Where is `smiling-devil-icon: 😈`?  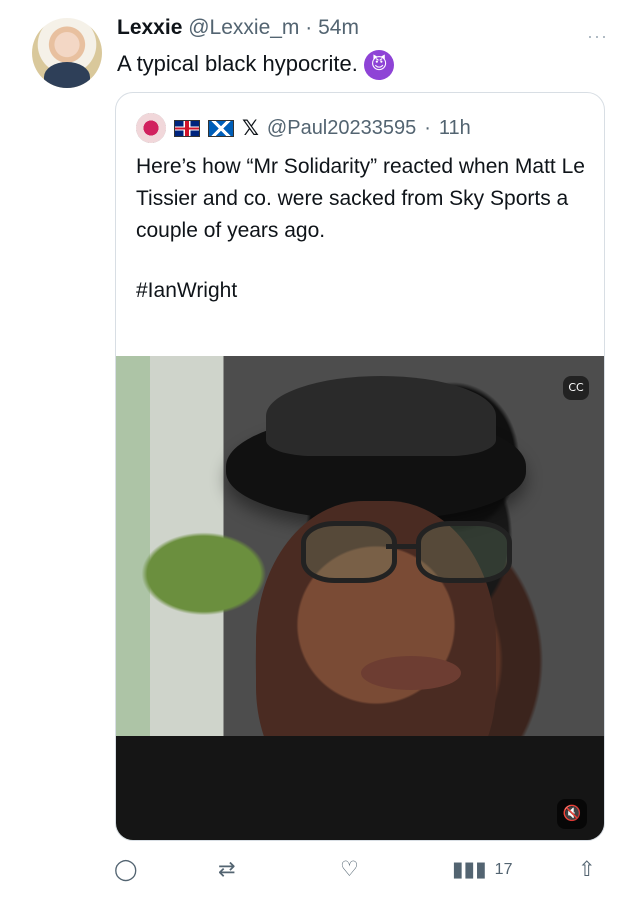 smiling-devil-icon: 😈 is located at coordinates (379, 65).